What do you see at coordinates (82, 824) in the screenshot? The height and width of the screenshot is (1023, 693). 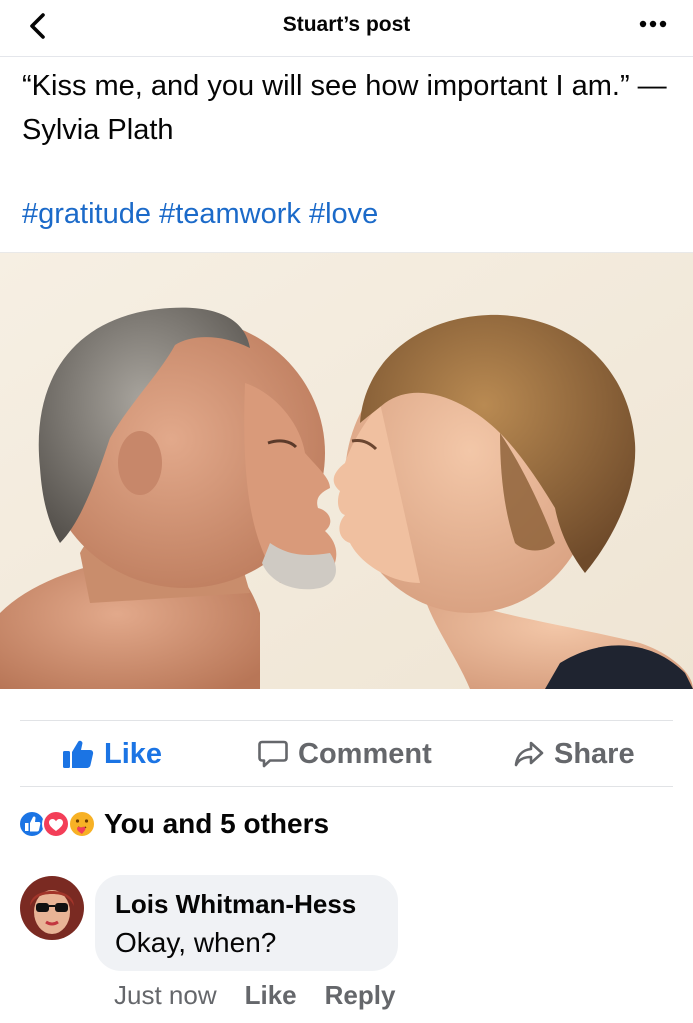 I see `care-reaction-icon` at bounding box center [82, 824].